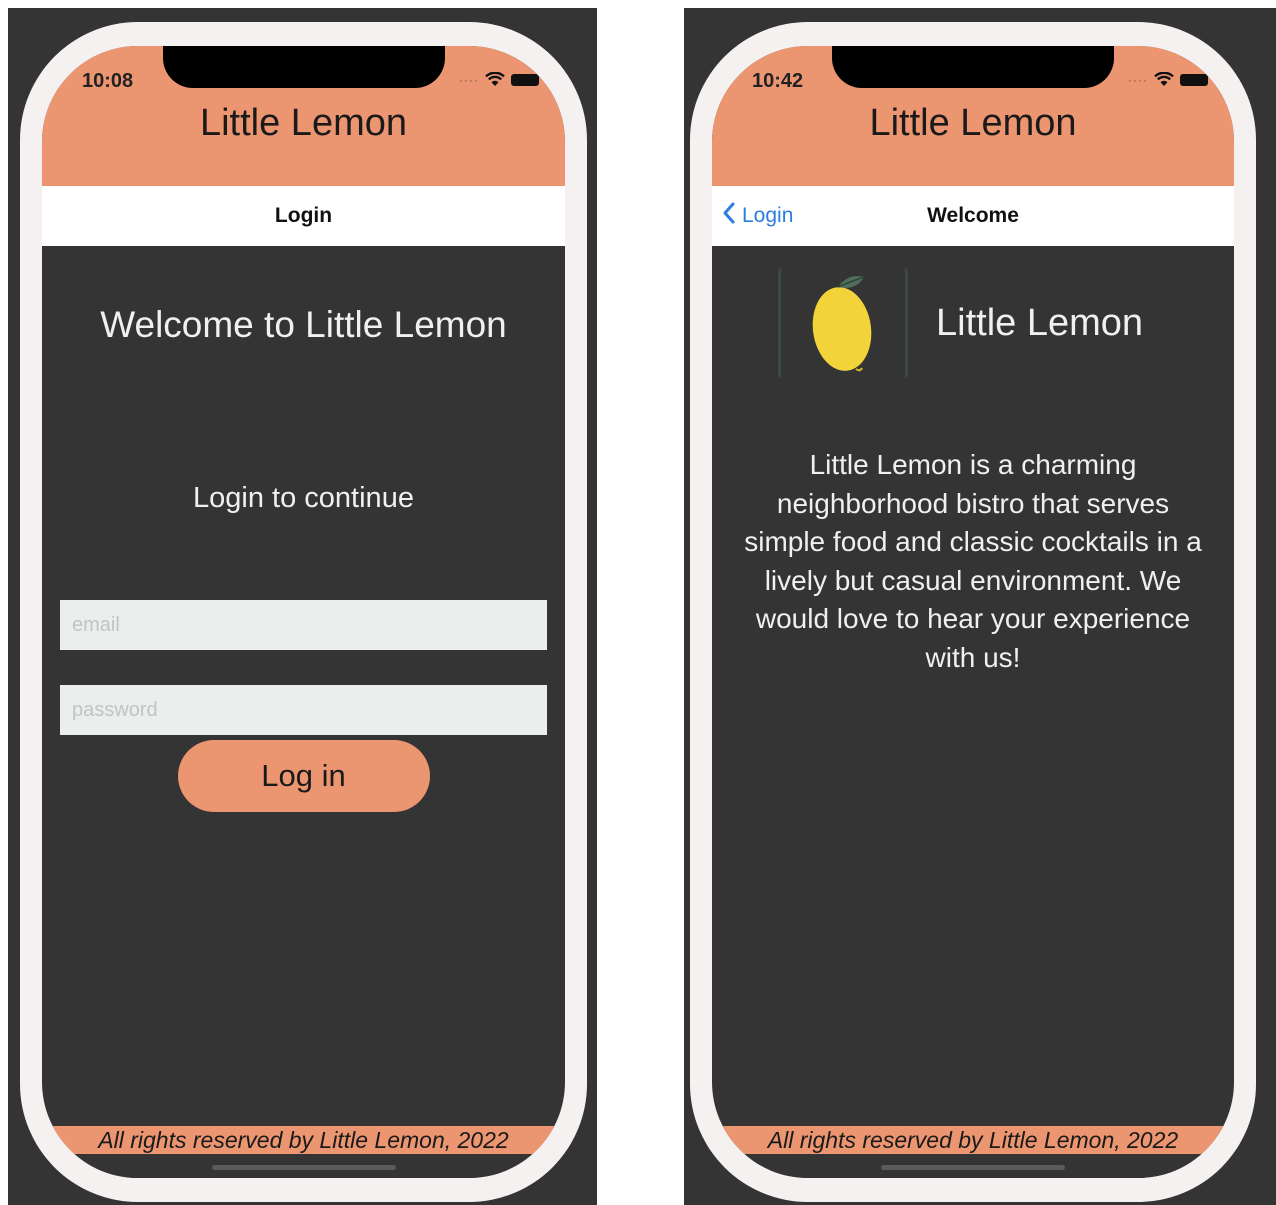 The height and width of the screenshot is (1205, 1276). What do you see at coordinates (303, 625) in the screenshot?
I see `email-input` at bounding box center [303, 625].